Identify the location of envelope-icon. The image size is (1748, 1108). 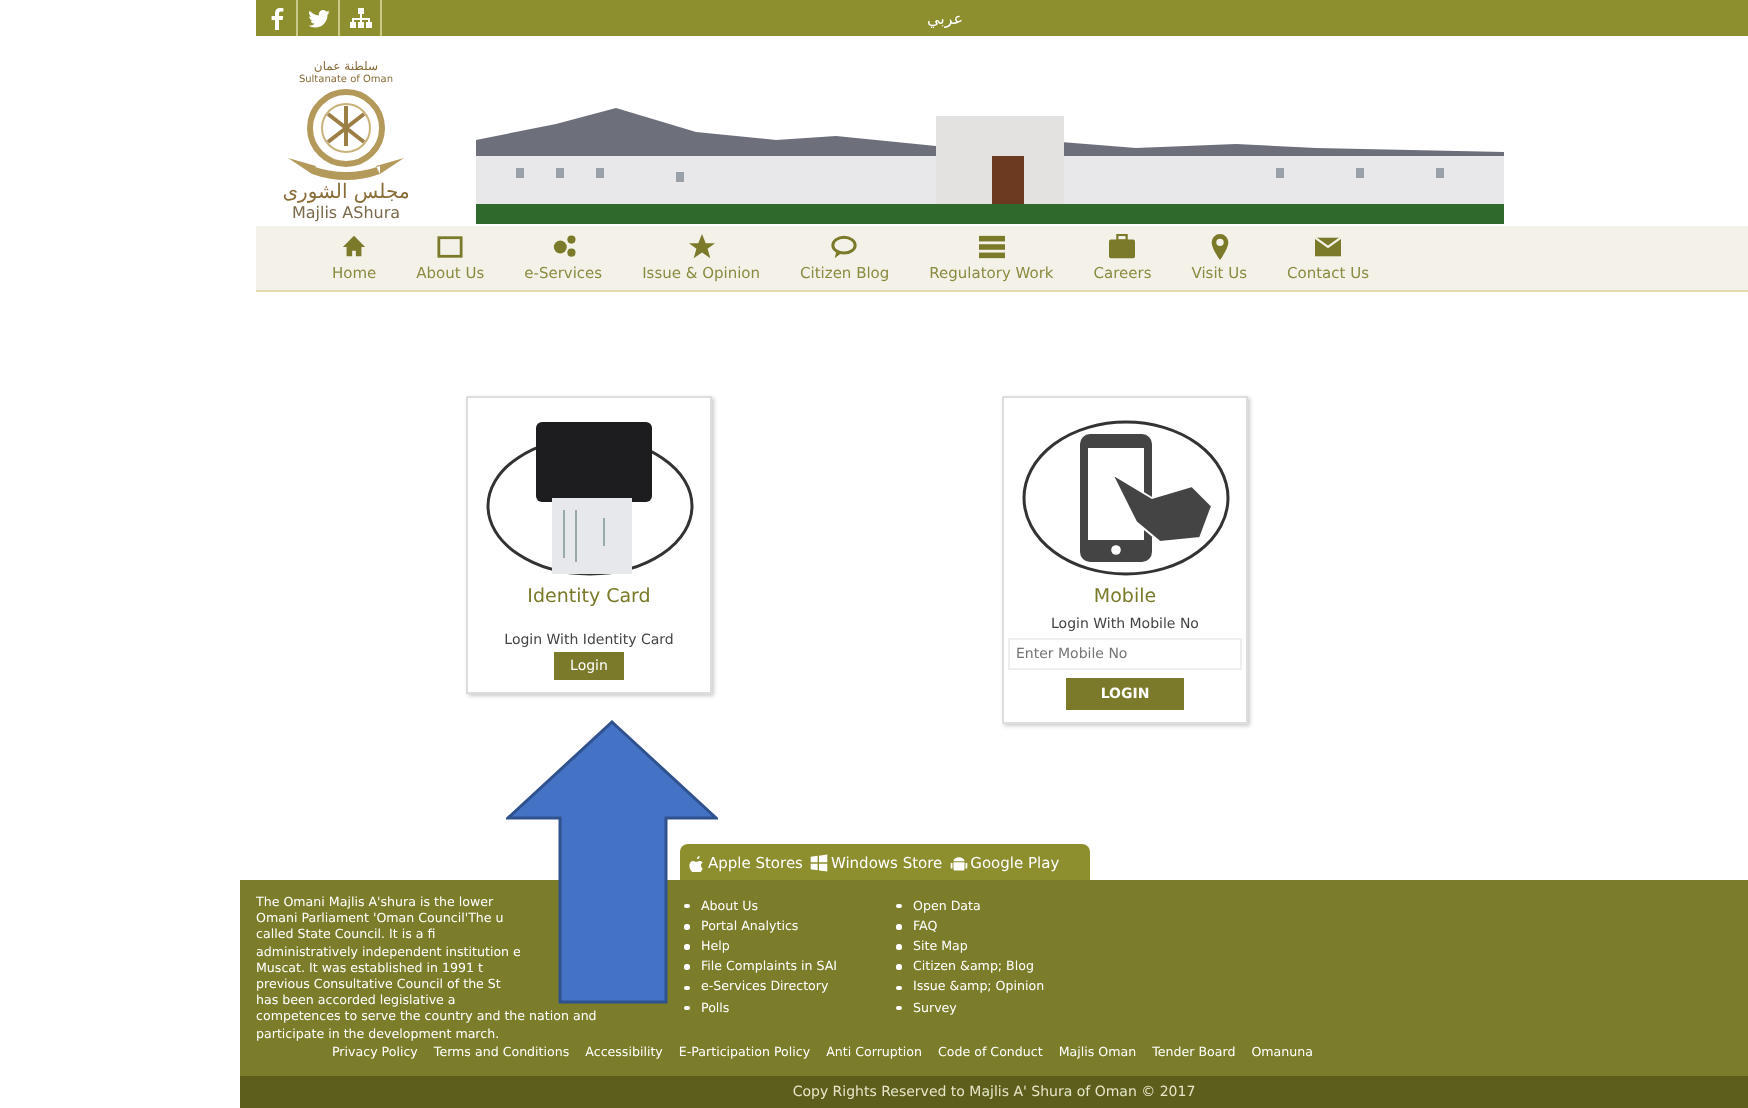
(1328, 247).